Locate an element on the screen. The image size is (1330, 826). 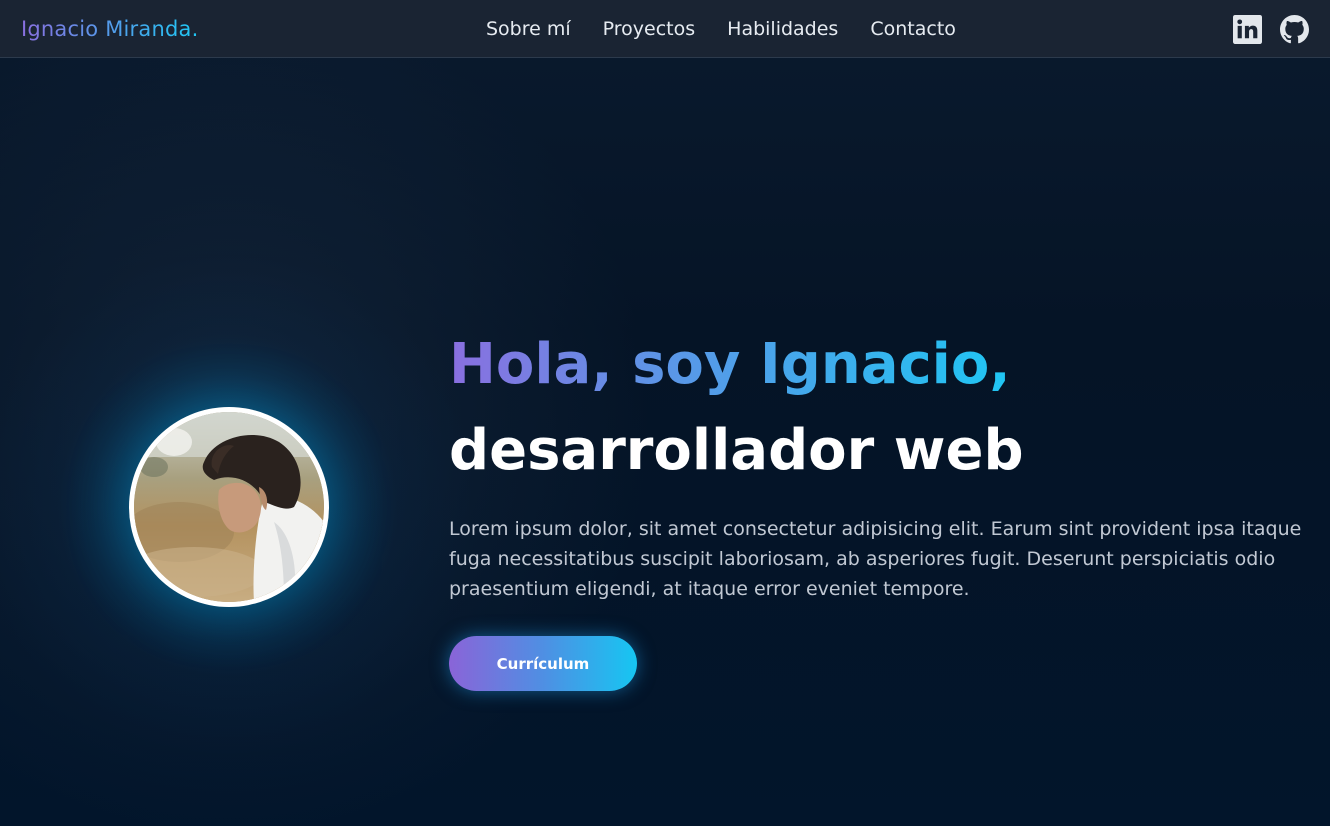
profile-photo is located at coordinates (229, 507).